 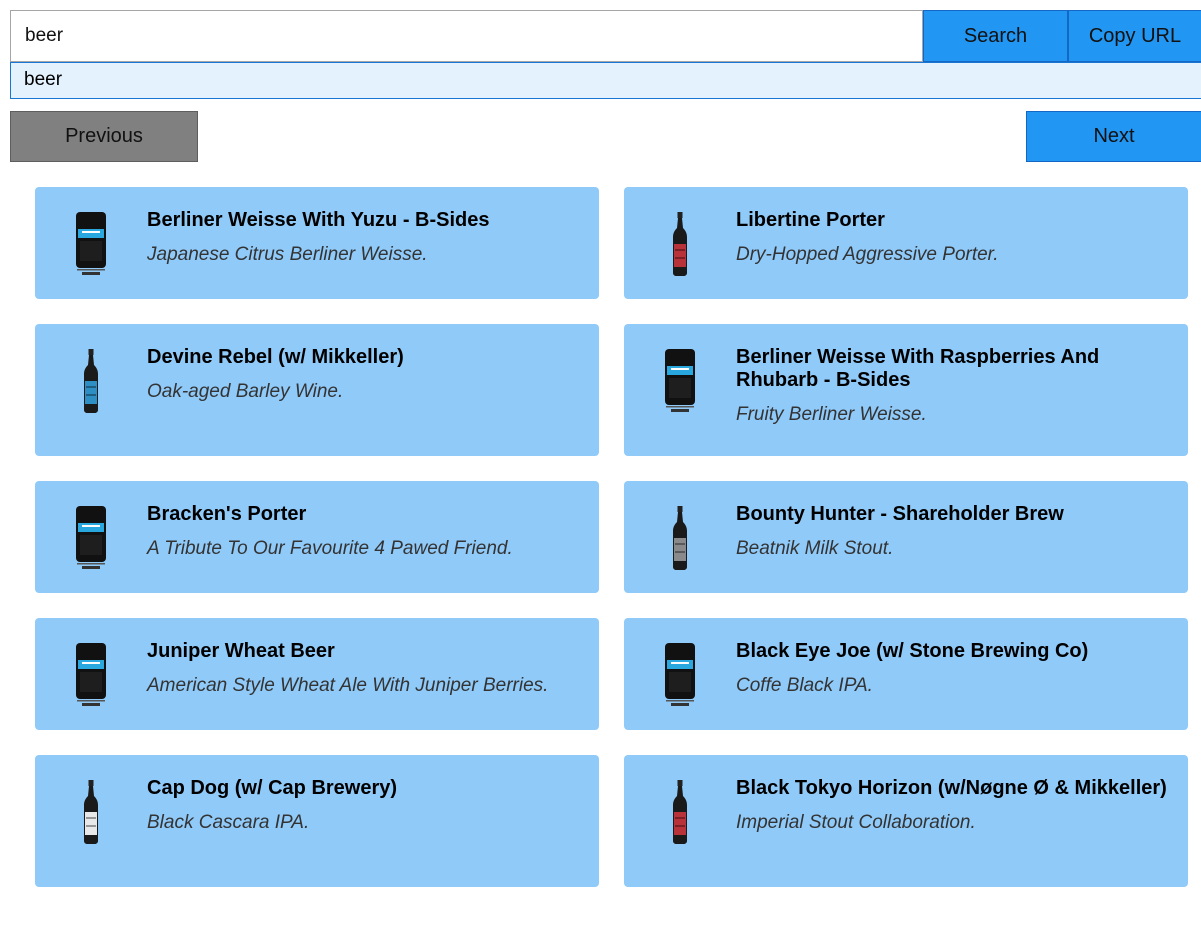 What do you see at coordinates (1113, 136) in the screenshot?
I see `next-button: Next` at bounding box center [1113, 136].